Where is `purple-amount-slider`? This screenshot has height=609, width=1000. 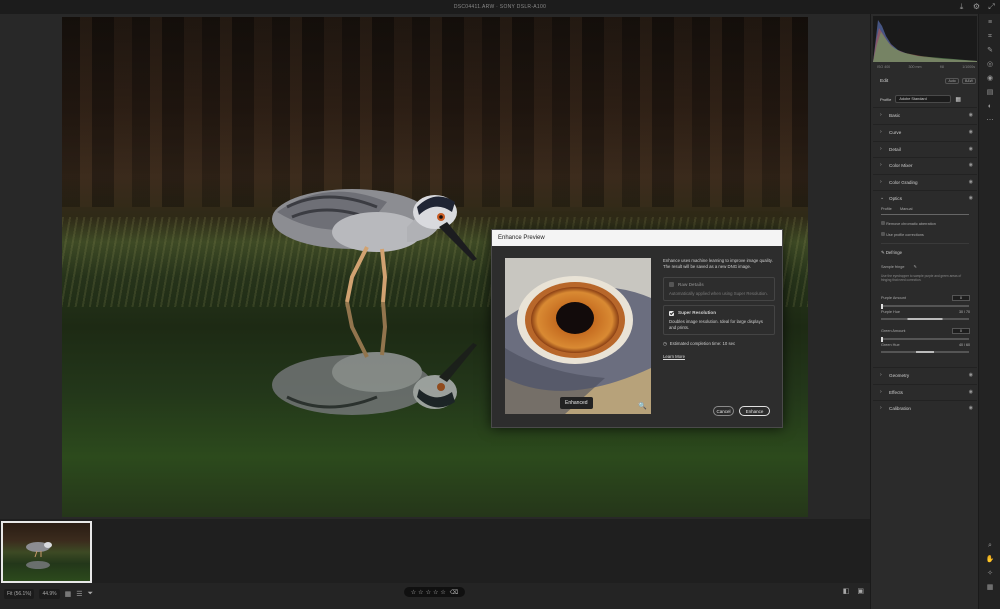
purple-amount-slider is located at coordinates (925, 306).